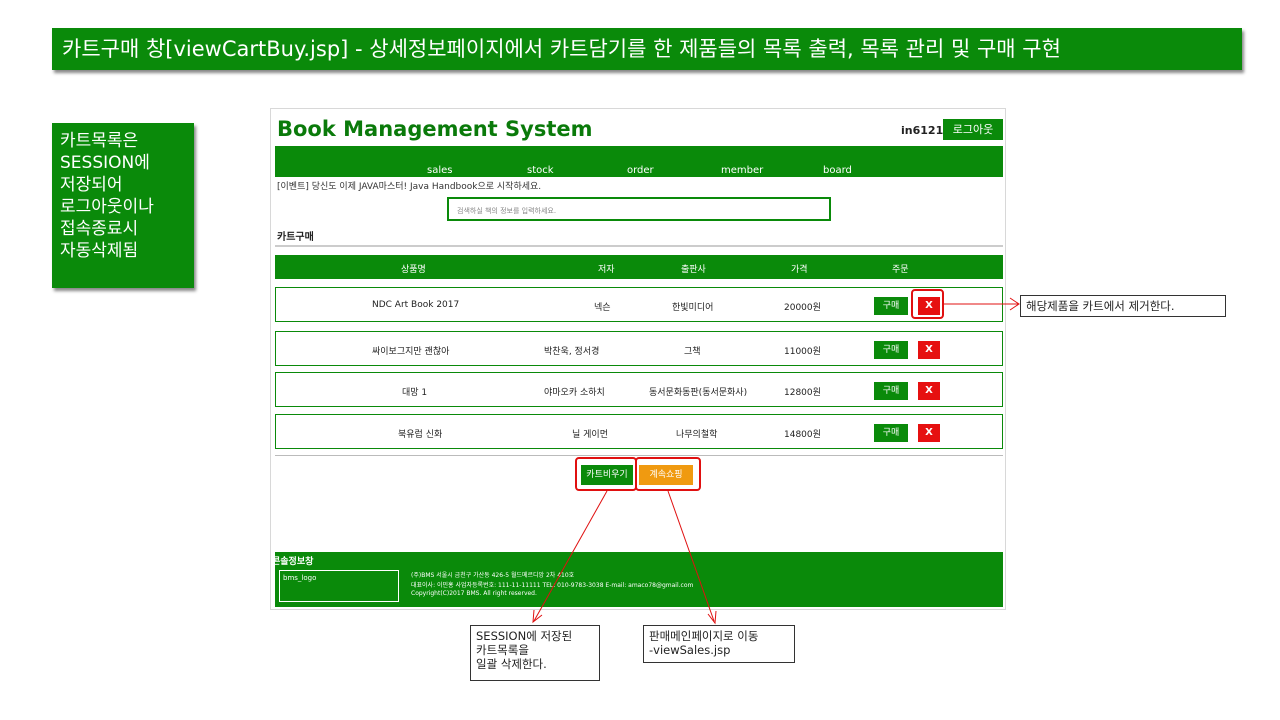 The width and height of the screenshot is (1280, 720). What do you see at coordinates (570, 556) in the screenshot?
I see `empty-arrow-line` at bounding box center [570, 556].